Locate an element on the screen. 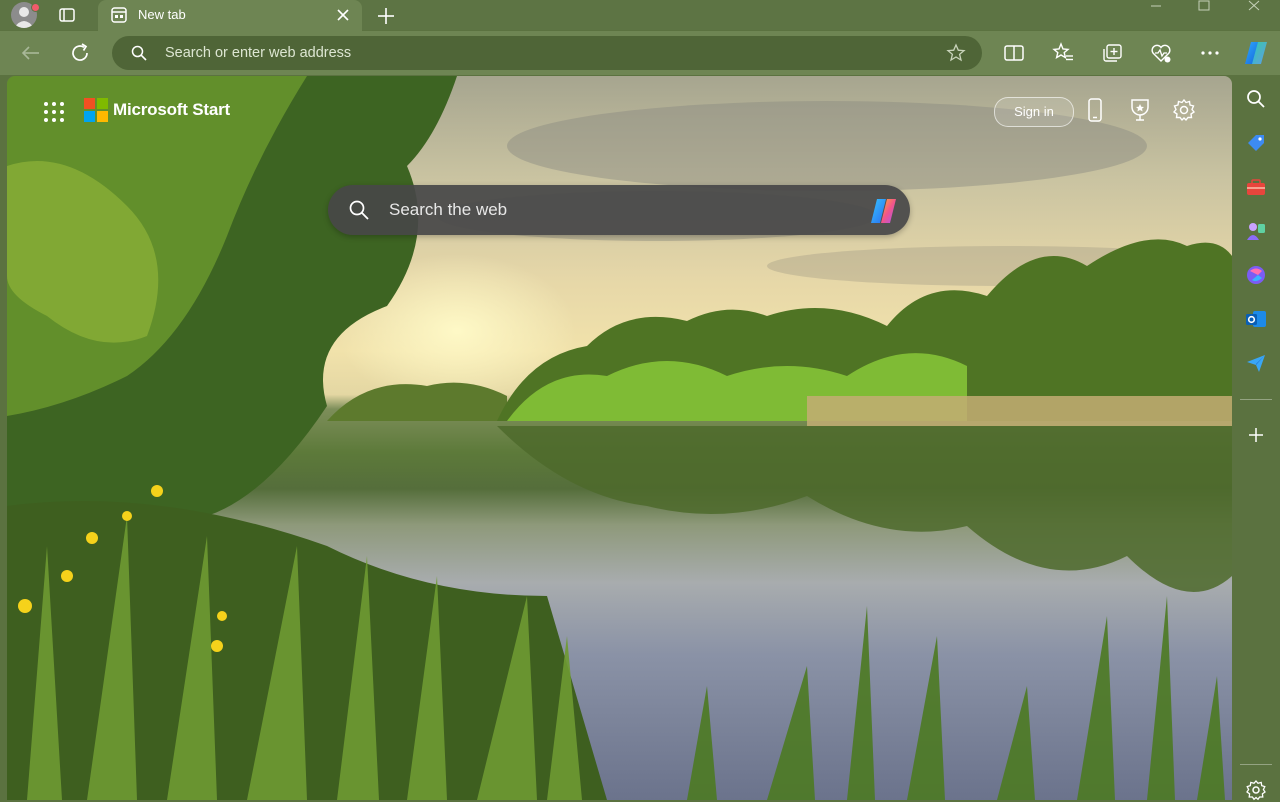 The width and height of the screenshot is (1280, 802). tab-actions-button is located at coordinates (67, 15).